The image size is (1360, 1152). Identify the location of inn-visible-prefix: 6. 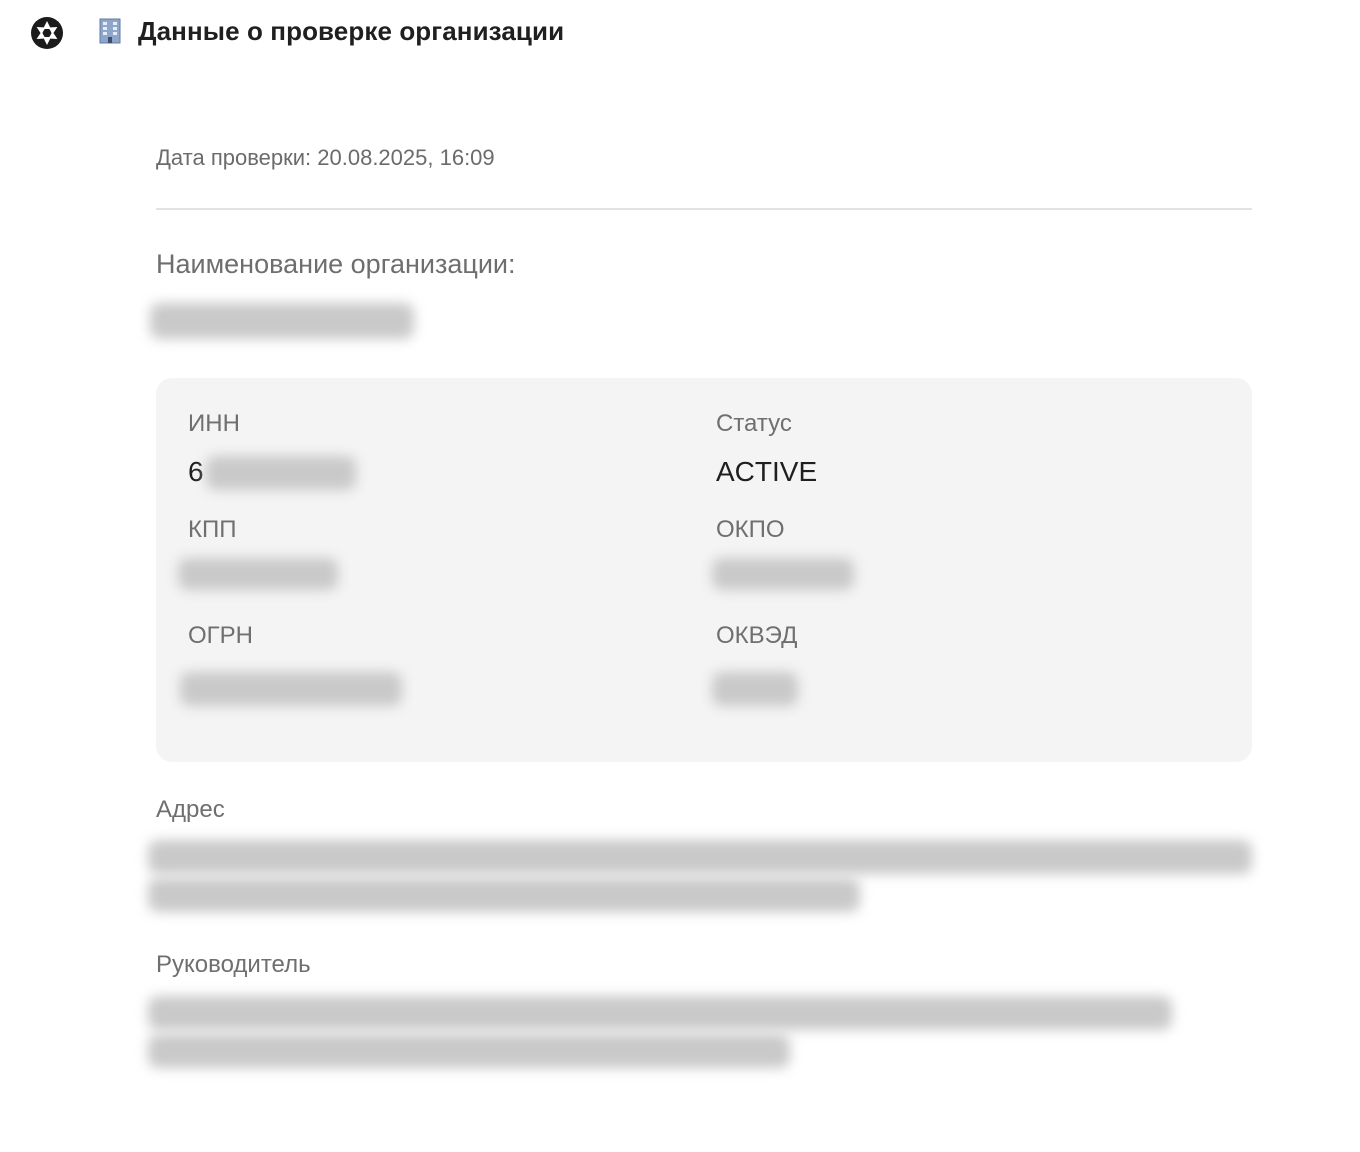
(196, 471).